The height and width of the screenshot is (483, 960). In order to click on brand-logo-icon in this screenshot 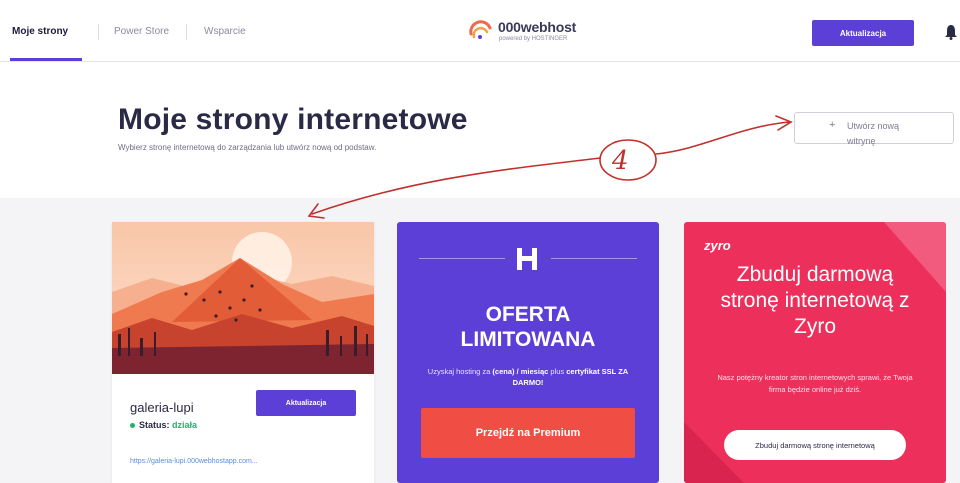, I will do `click(480, 29)`.